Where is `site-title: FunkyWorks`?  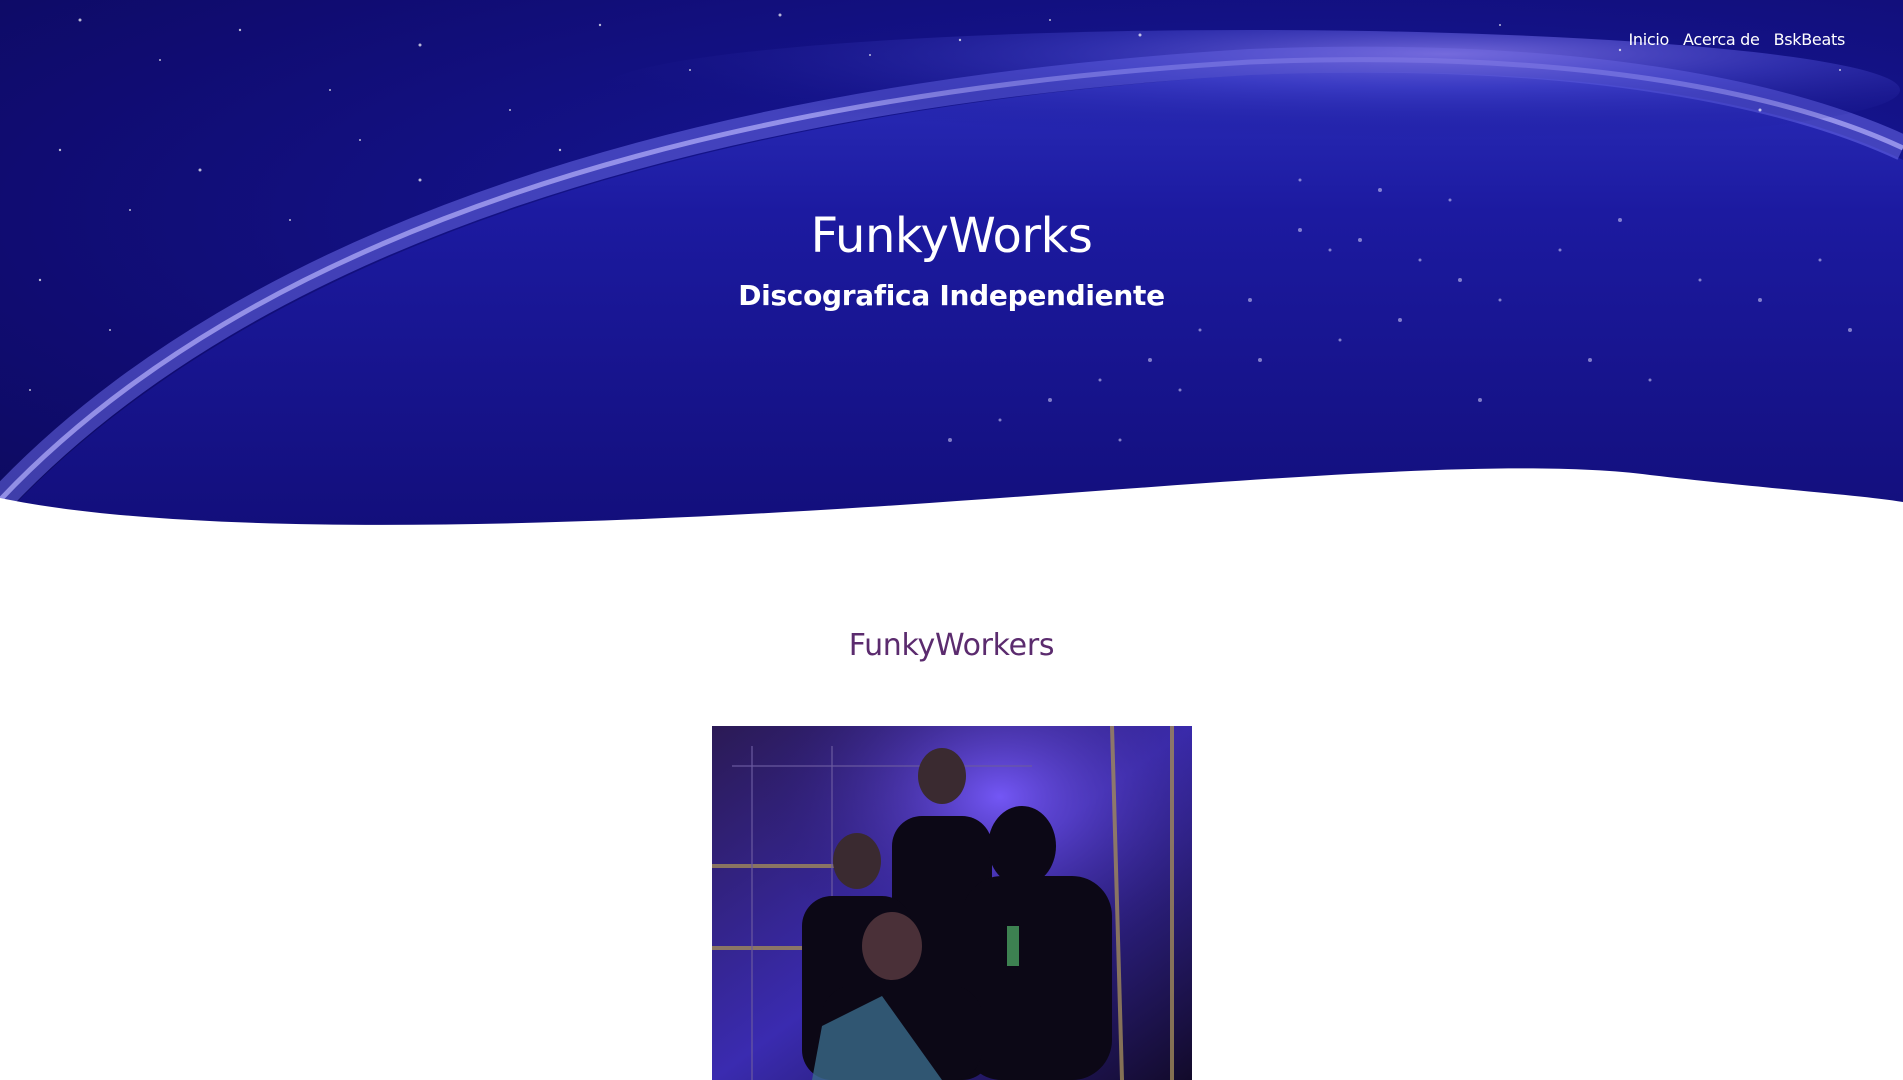 site-title: FunkyWorks is located at coordinates (951, 236).